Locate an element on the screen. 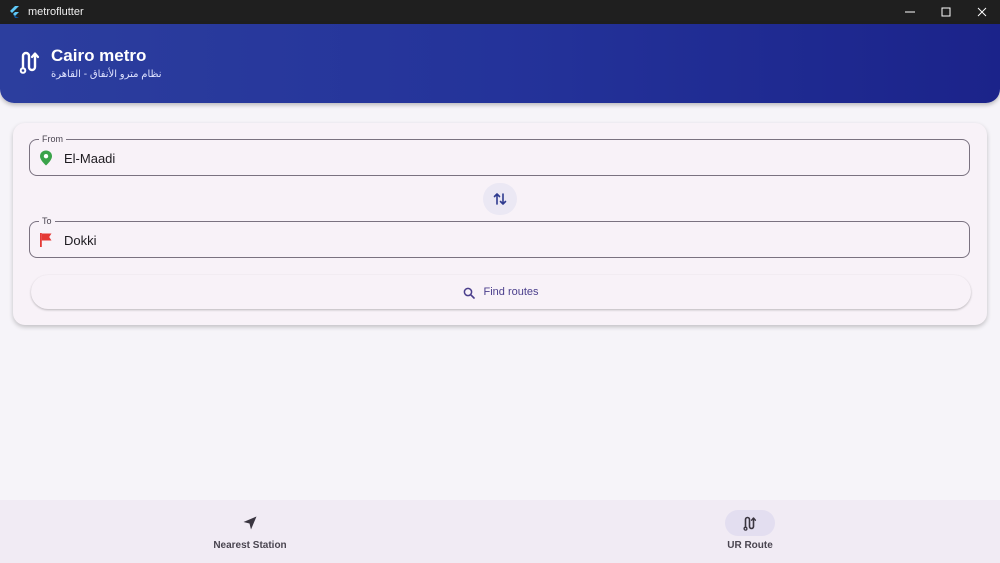 The height and width of the screenshot is (563, 1000). to-input is located at coordinates (504, 240).